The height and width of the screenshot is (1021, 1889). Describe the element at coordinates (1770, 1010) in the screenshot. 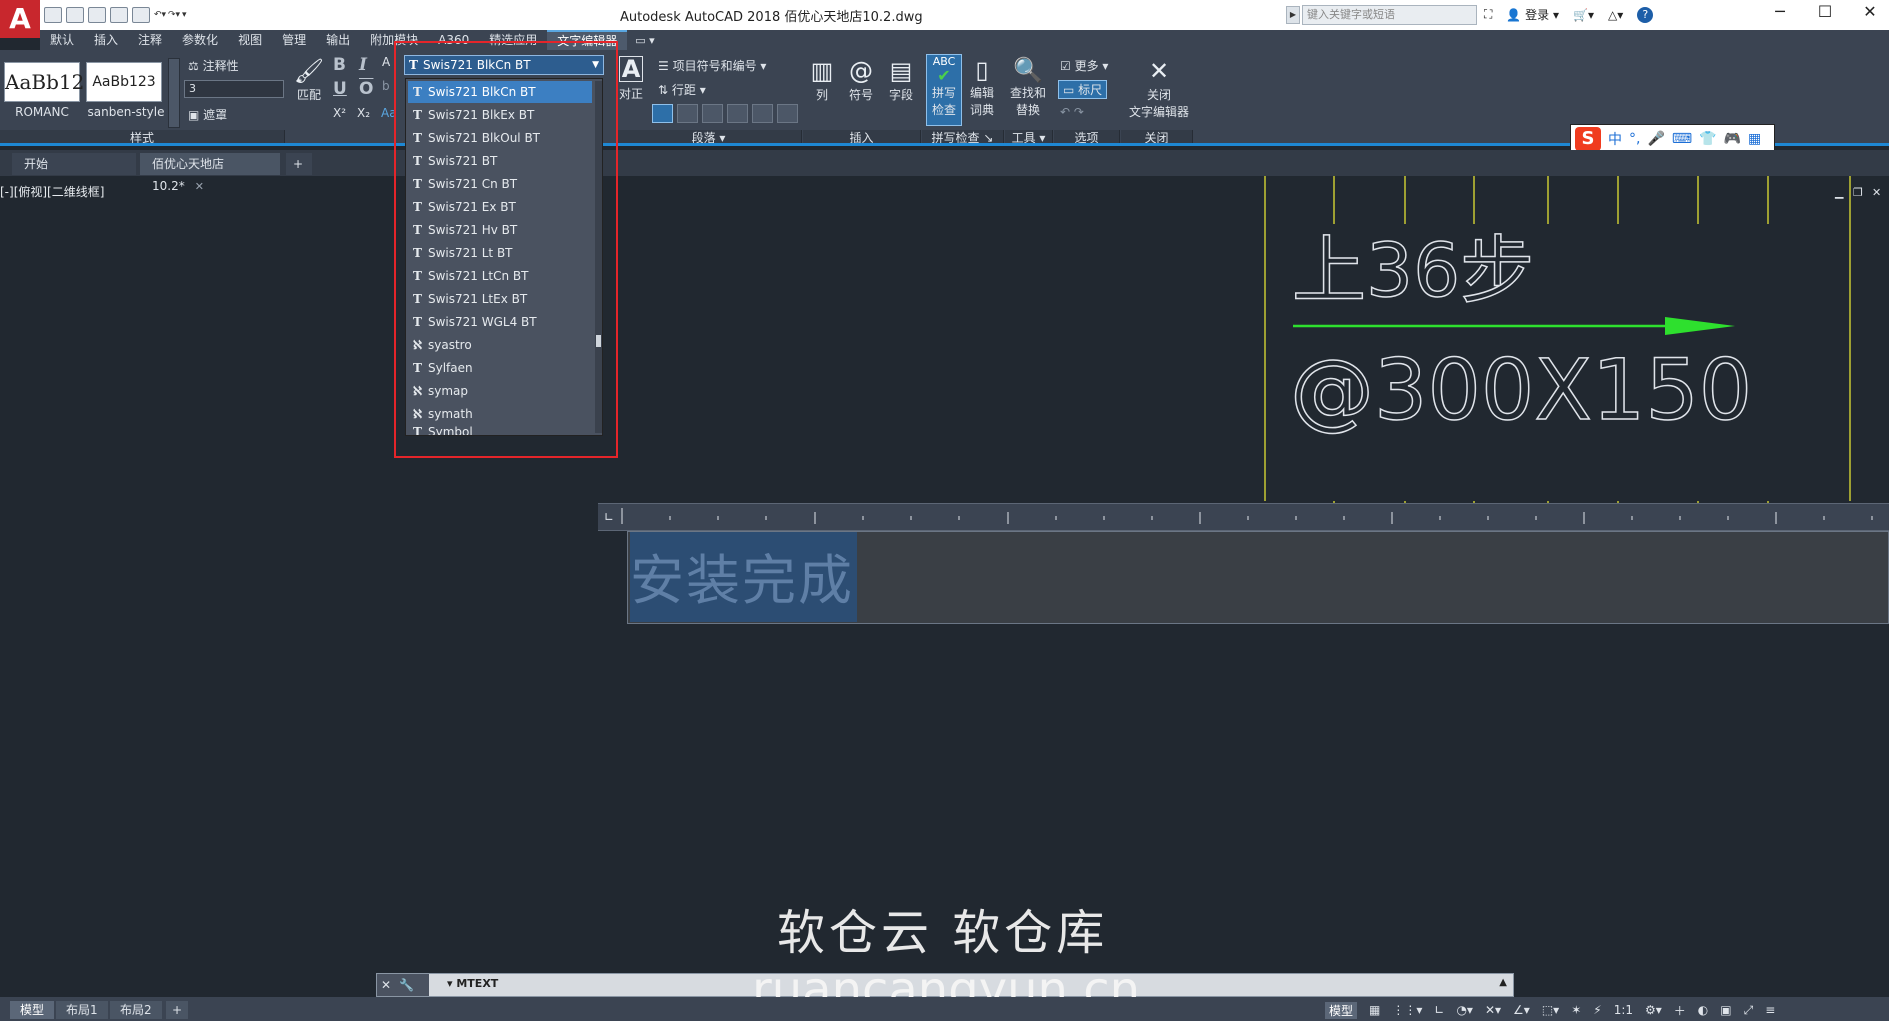

I see `customize-status-icon: ≡` at that location.